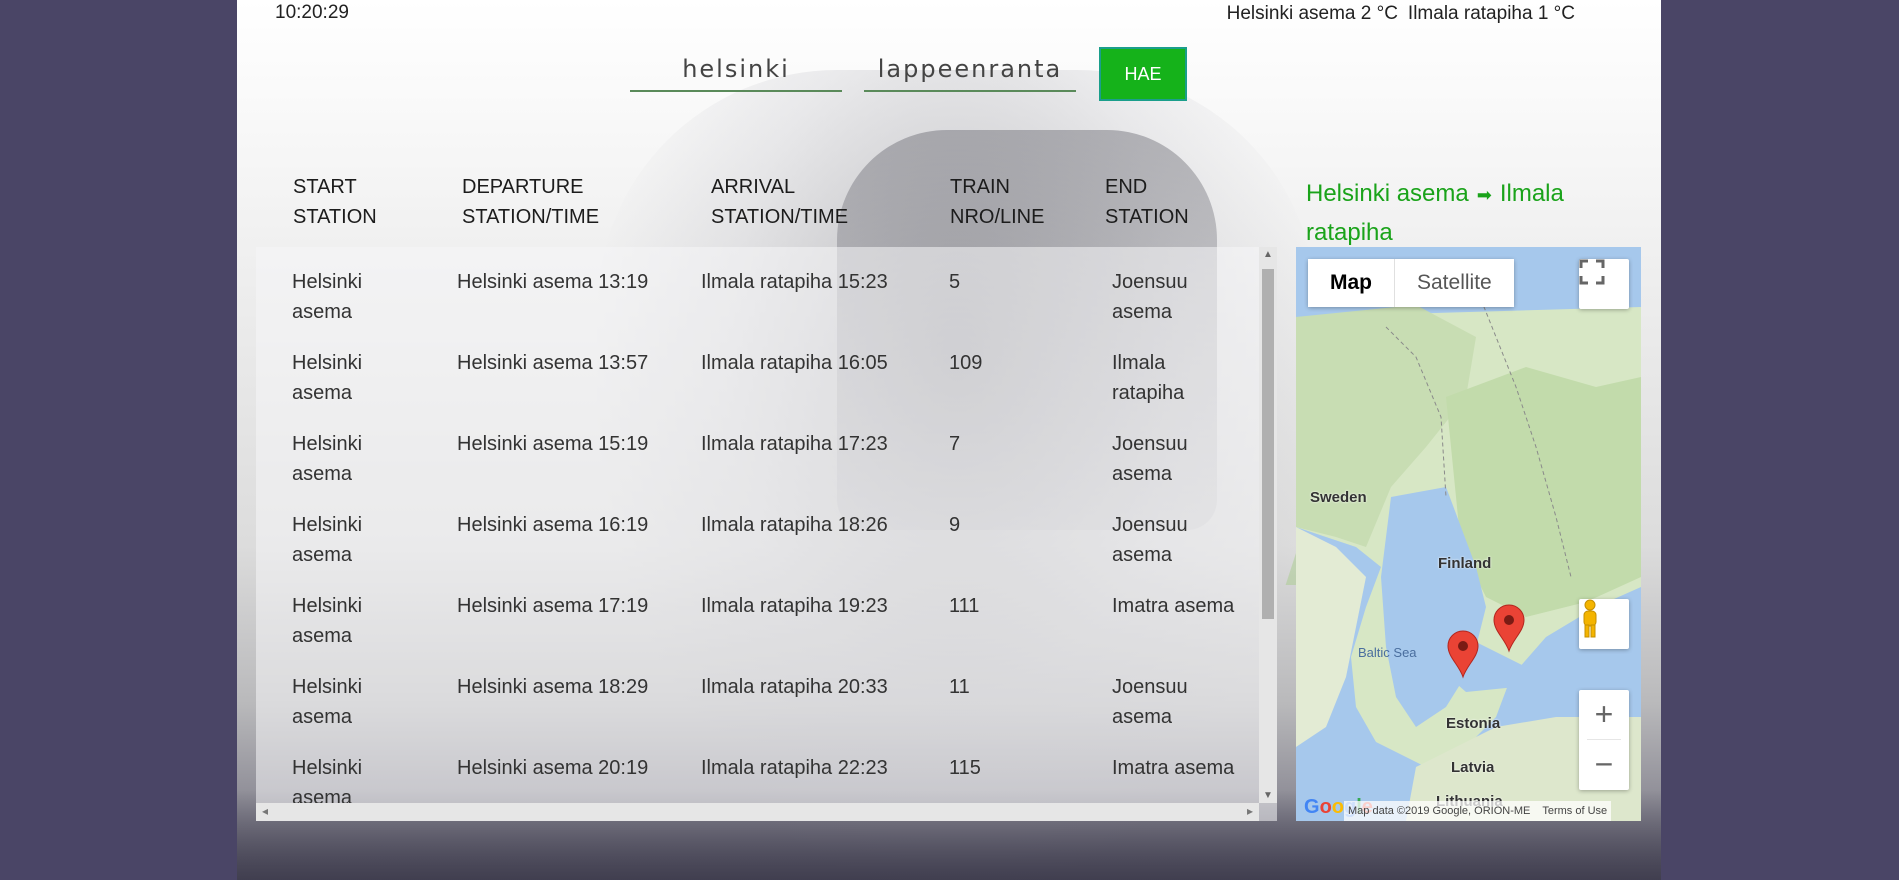 Image resolution: width=1899 pixels, height=880 pixels. Describe the element at coordinates (1439, 811) in the screenshot. I see `map-data-credit: Map data ©2019 Google, ORION-ME` at that location.